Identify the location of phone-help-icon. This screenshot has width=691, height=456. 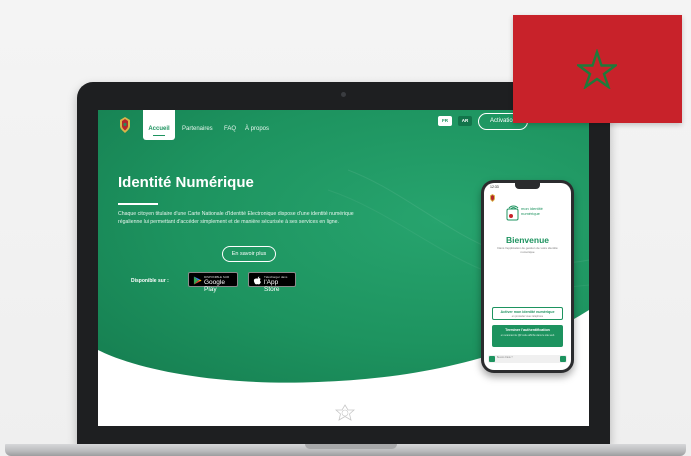
(492, 359).